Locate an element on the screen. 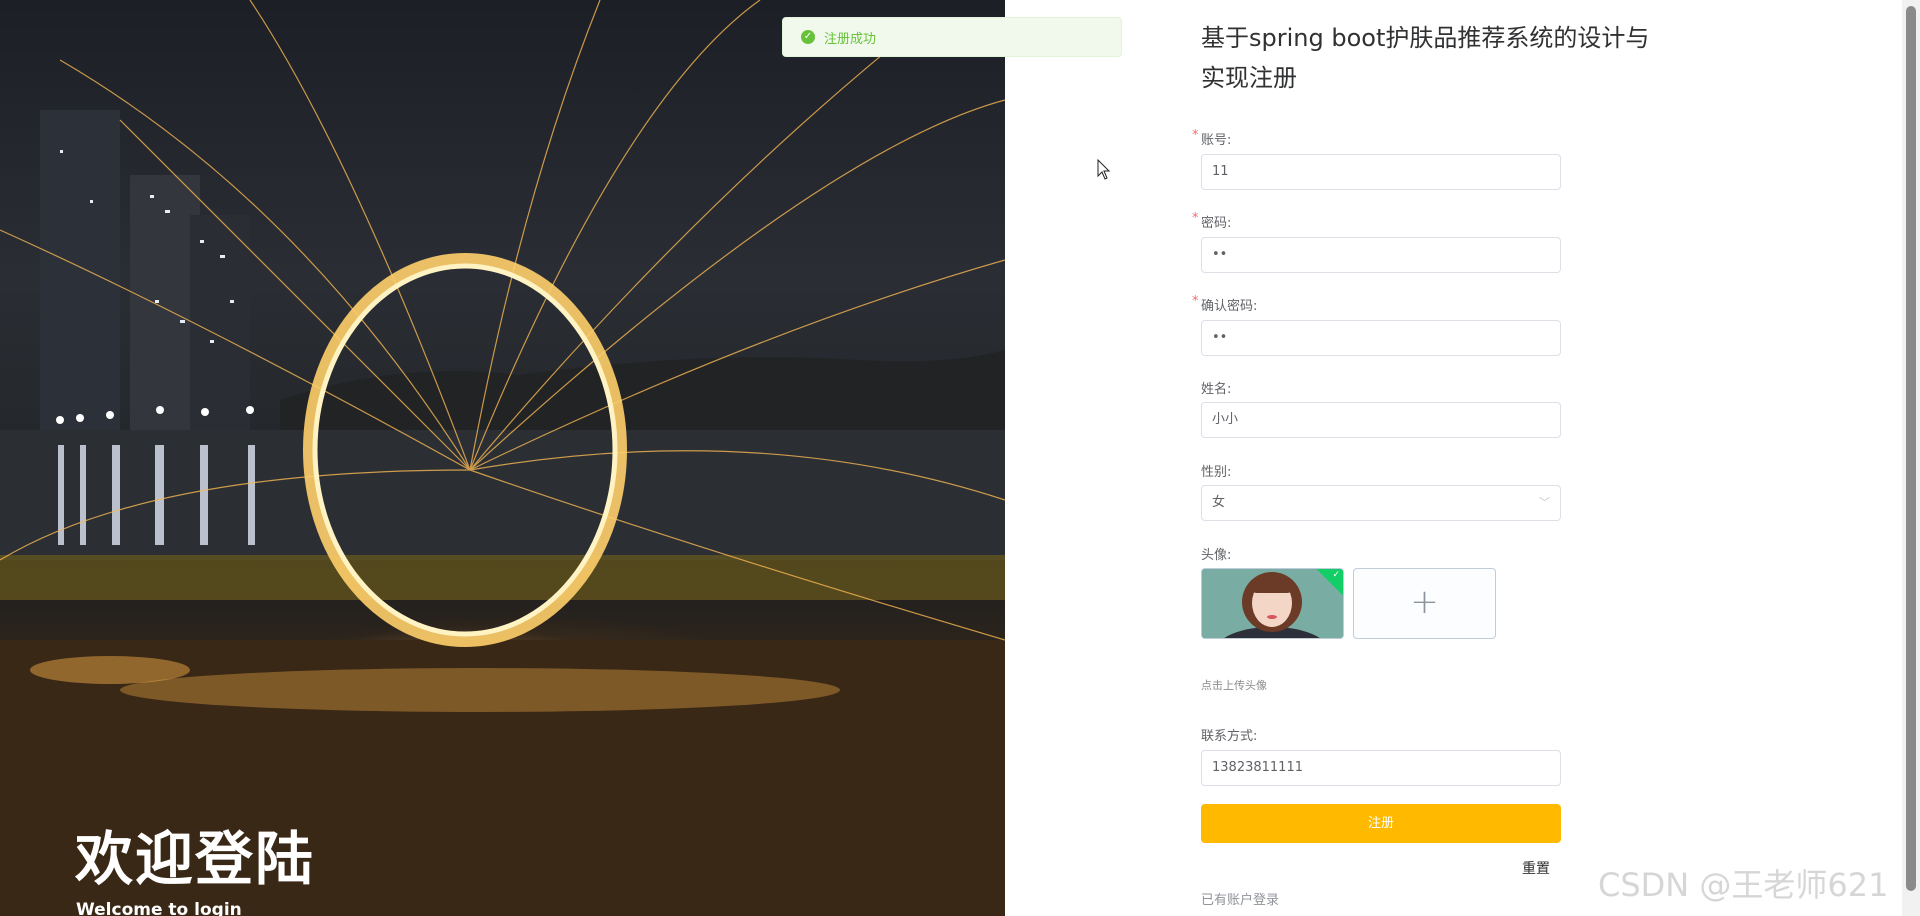 Image resolution: width=1920 pixels, height=916 pixels. confirm-password-label: 确认密码: is located at coordinates (1229, 306).